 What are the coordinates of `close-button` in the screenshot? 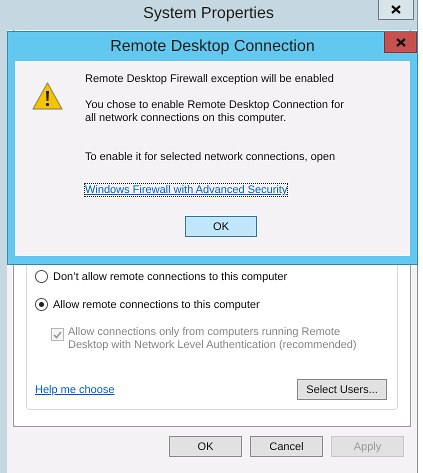 It's located at (396, 10).